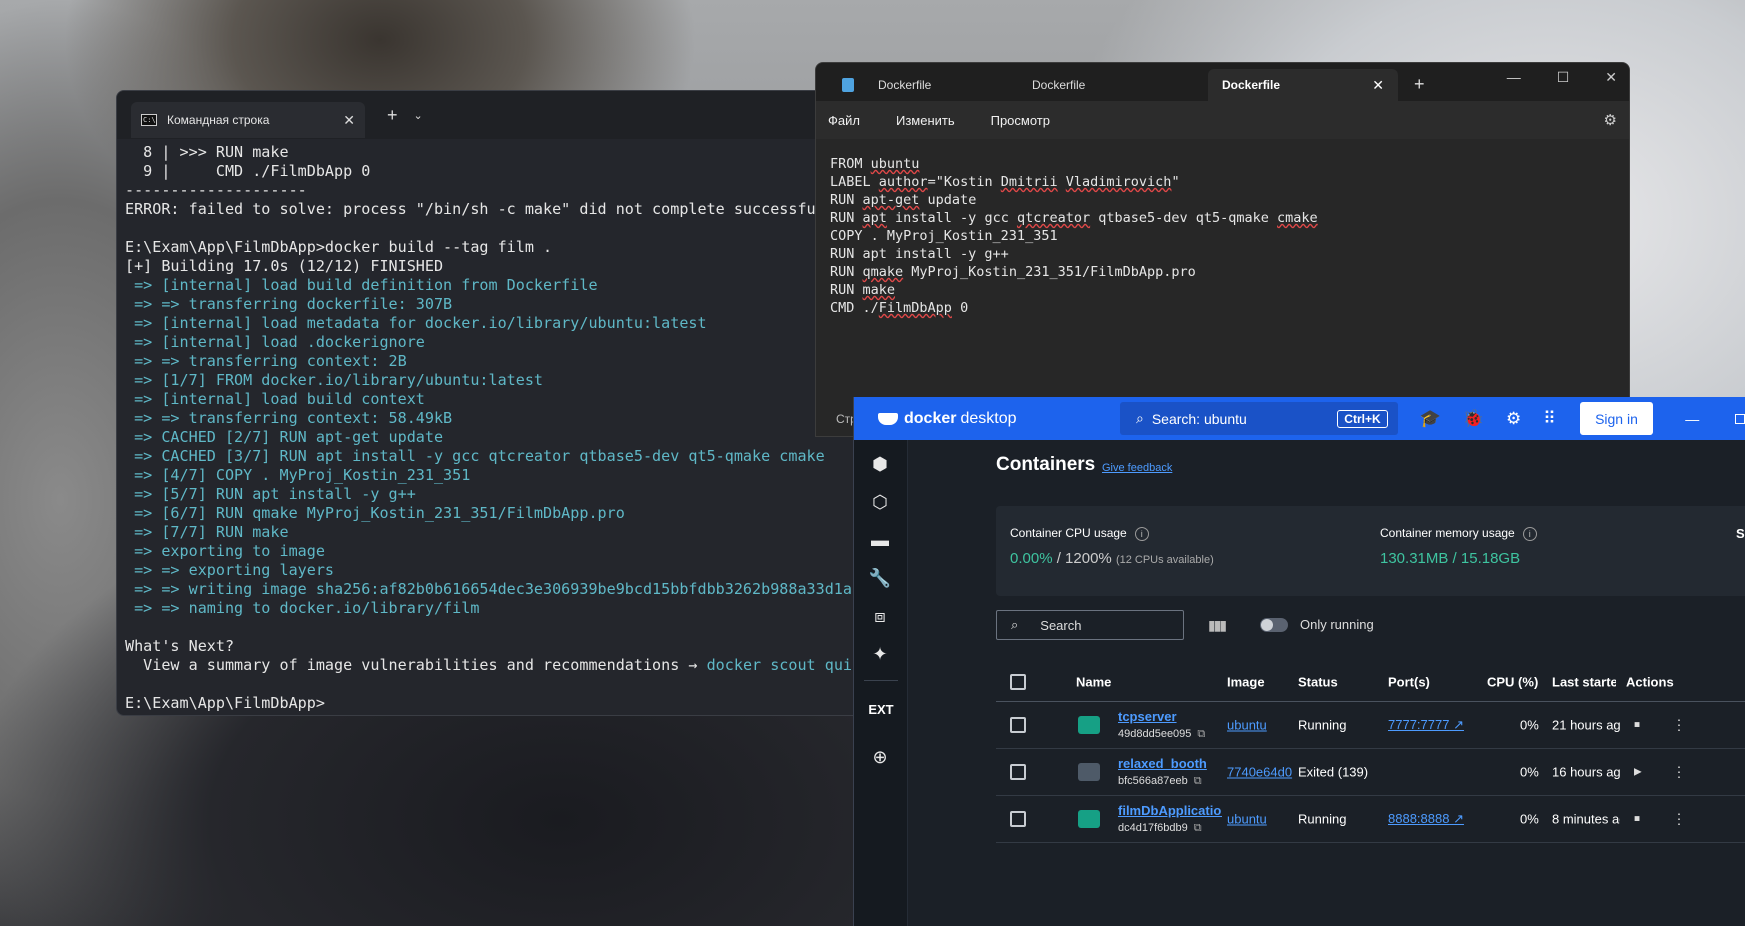 This screenshot has width=1745, height=926. What do you see at coordinates (880, 616) in the screenshot?
I see `dev-environments-icon: ⧈` at bounding box center [880, 616].